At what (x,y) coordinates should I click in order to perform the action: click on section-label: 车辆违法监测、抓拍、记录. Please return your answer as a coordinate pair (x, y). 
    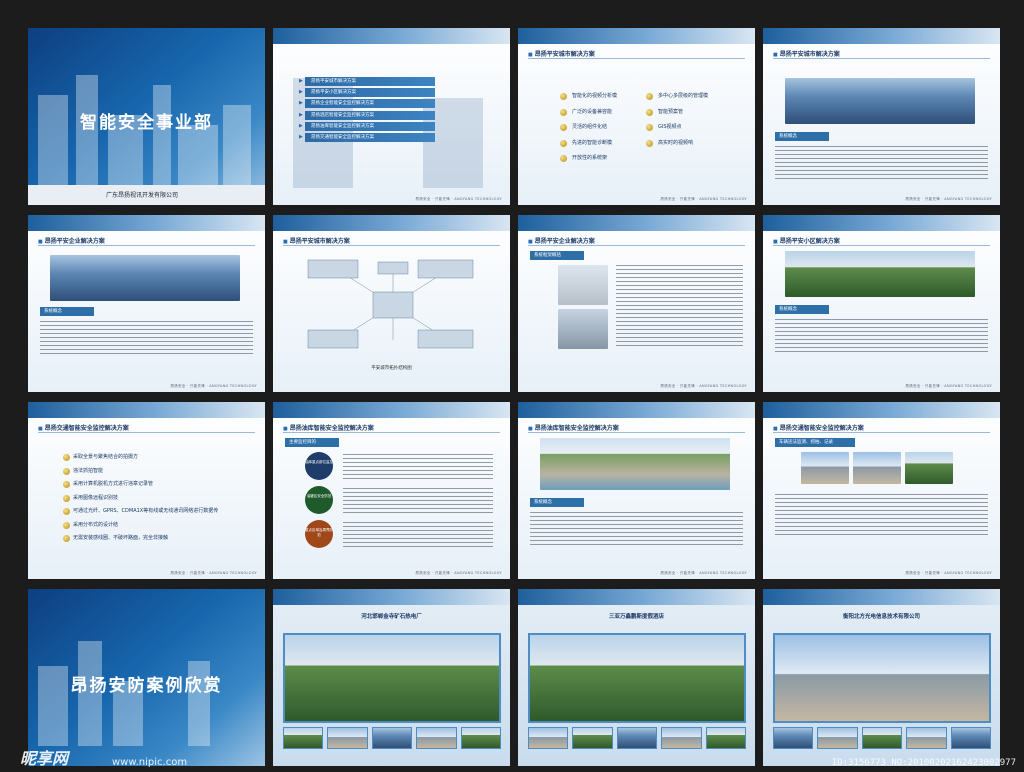
    Looking at the image, I should click on (815, 442).